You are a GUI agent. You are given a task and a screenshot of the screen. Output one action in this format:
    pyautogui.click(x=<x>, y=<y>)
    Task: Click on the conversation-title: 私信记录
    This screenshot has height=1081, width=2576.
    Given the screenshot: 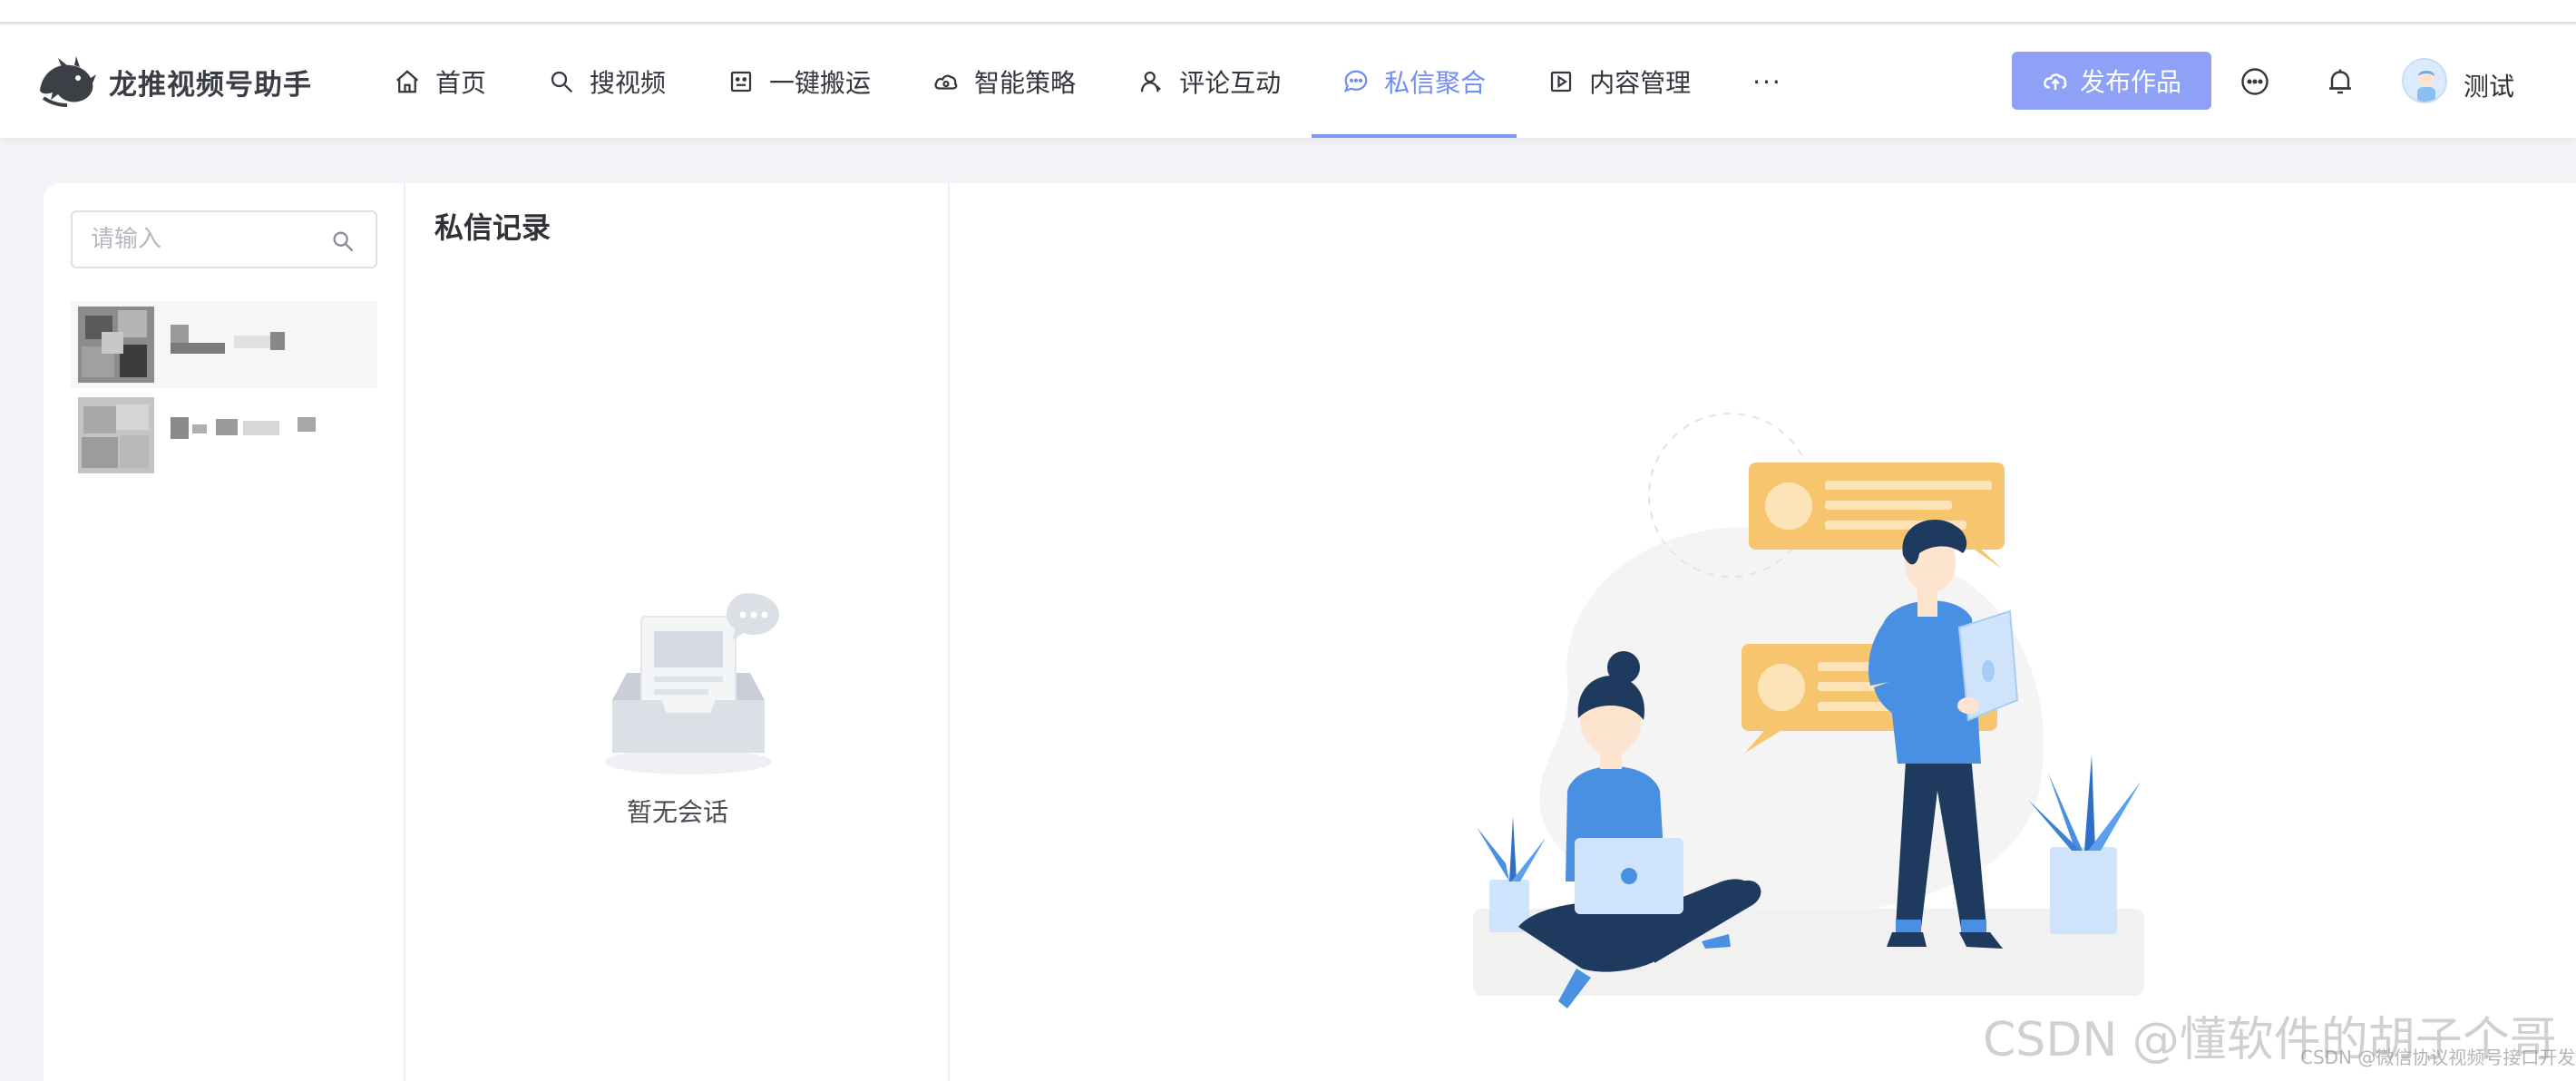 What is the action you would take?
    pyautogui.click(x=492, y=227)
    